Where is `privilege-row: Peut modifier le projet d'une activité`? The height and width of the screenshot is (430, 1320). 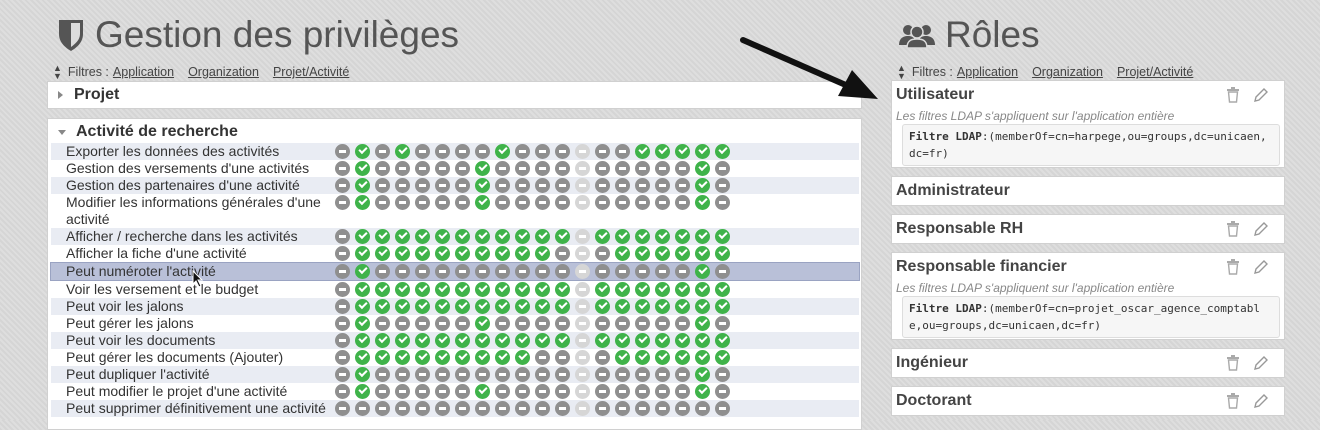 privilege-row: Peut modifier le projet d'une activité is located at coordinates (455, 391).